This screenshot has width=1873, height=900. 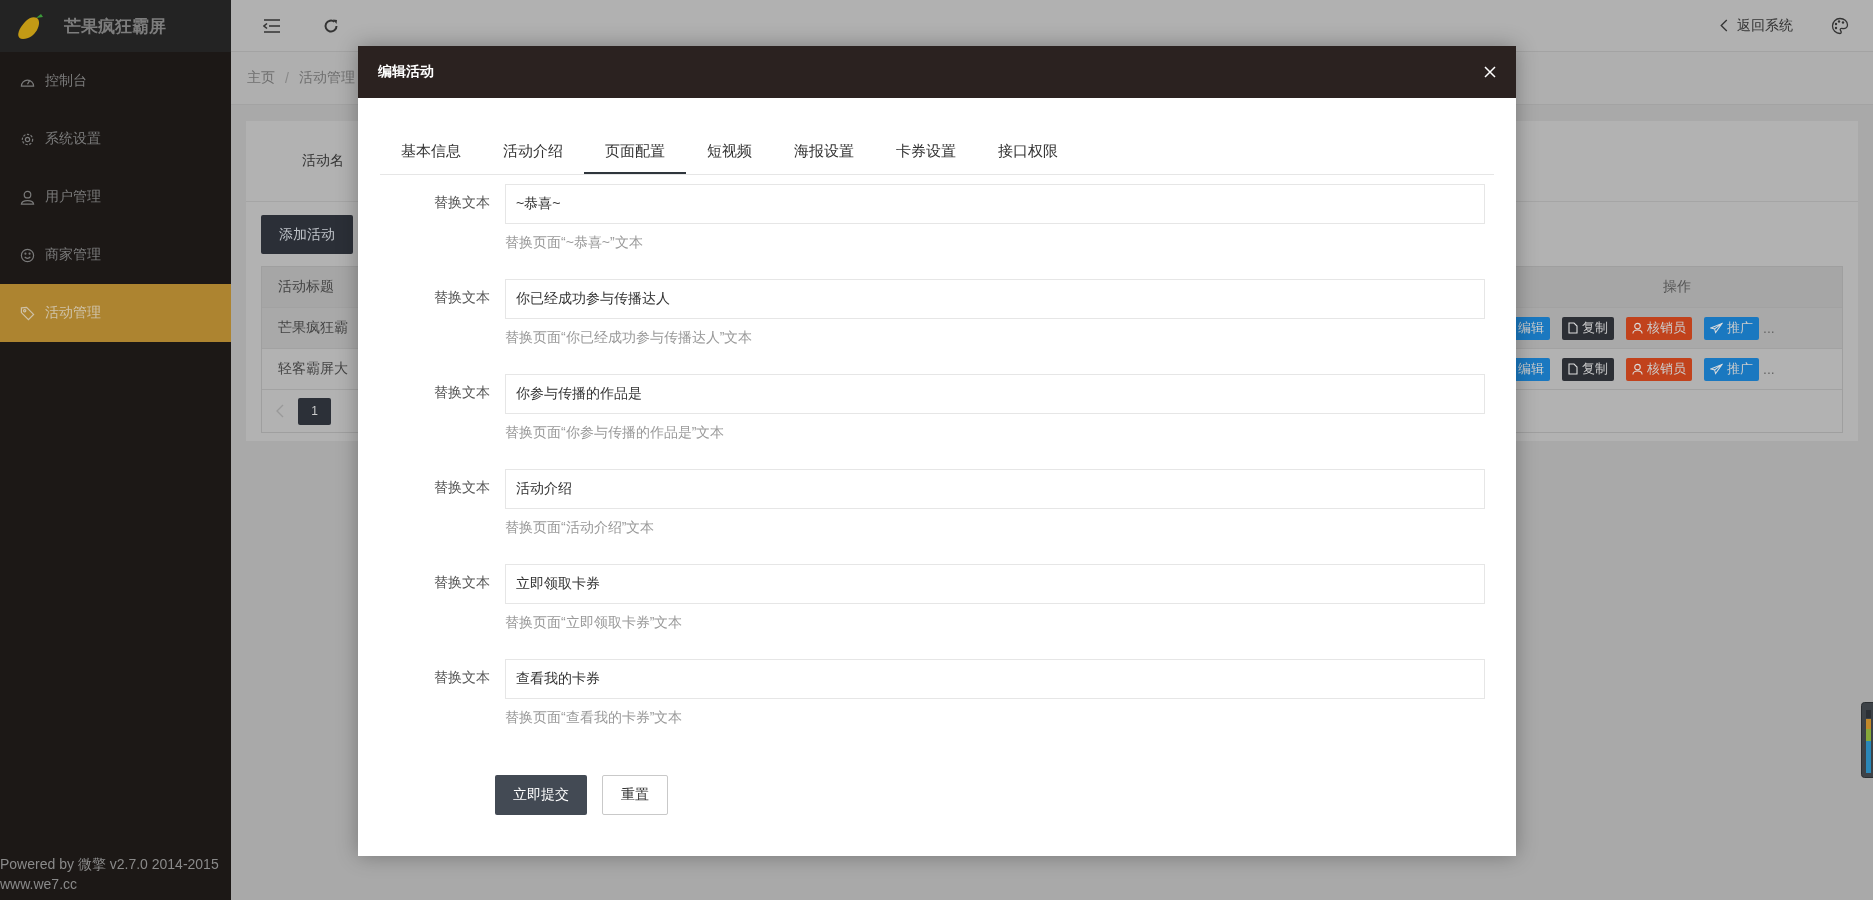 I want to click on tab: 海报设置, so click(x=824, y=151).